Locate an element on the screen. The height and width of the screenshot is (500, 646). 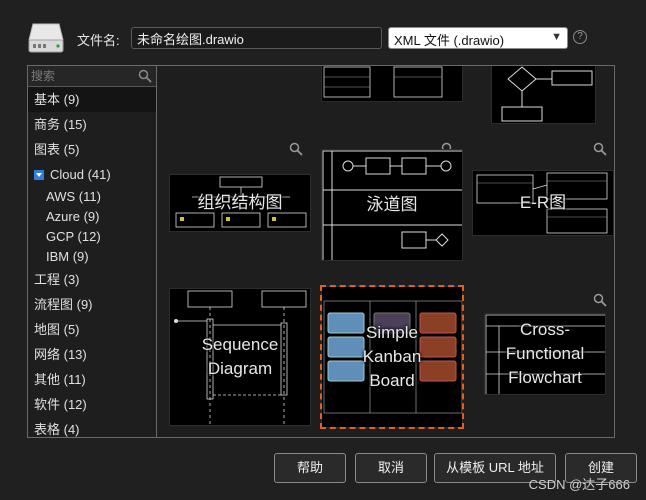
sidebar-category-label: 软件 (12) is located at coordinates (60, 404).